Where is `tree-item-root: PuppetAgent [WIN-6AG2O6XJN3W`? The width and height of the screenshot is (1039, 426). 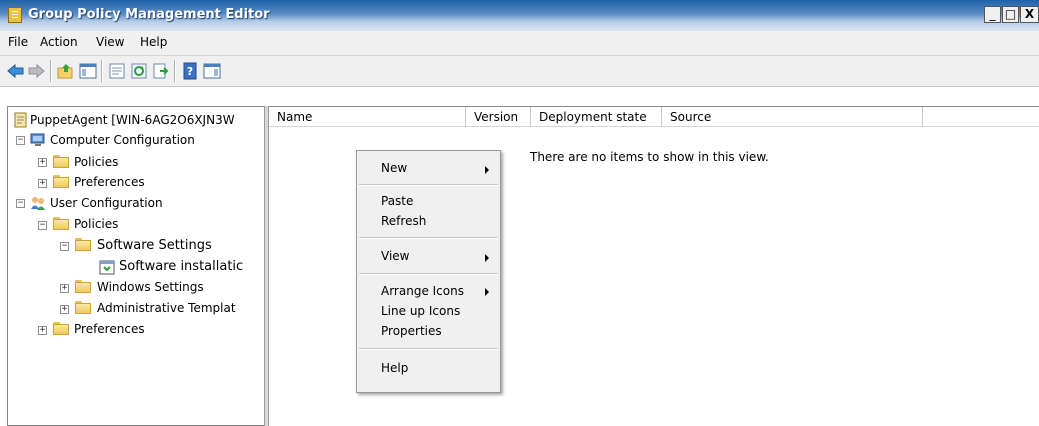 tree-item-root: PuppetAgent [WIN-6AG2O6XJN3W is located at coordinates (132, 120).